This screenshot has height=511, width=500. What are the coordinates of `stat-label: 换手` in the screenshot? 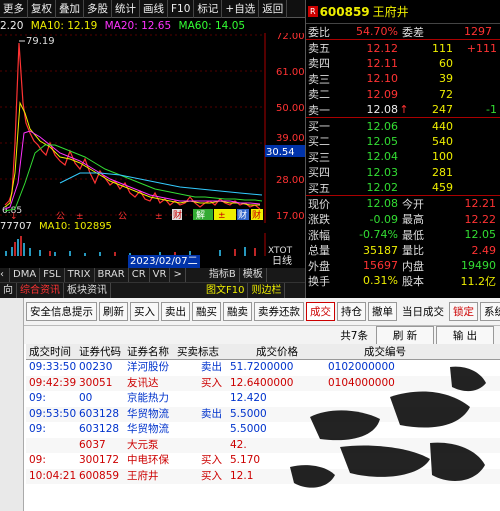 It's located at (319, 281).